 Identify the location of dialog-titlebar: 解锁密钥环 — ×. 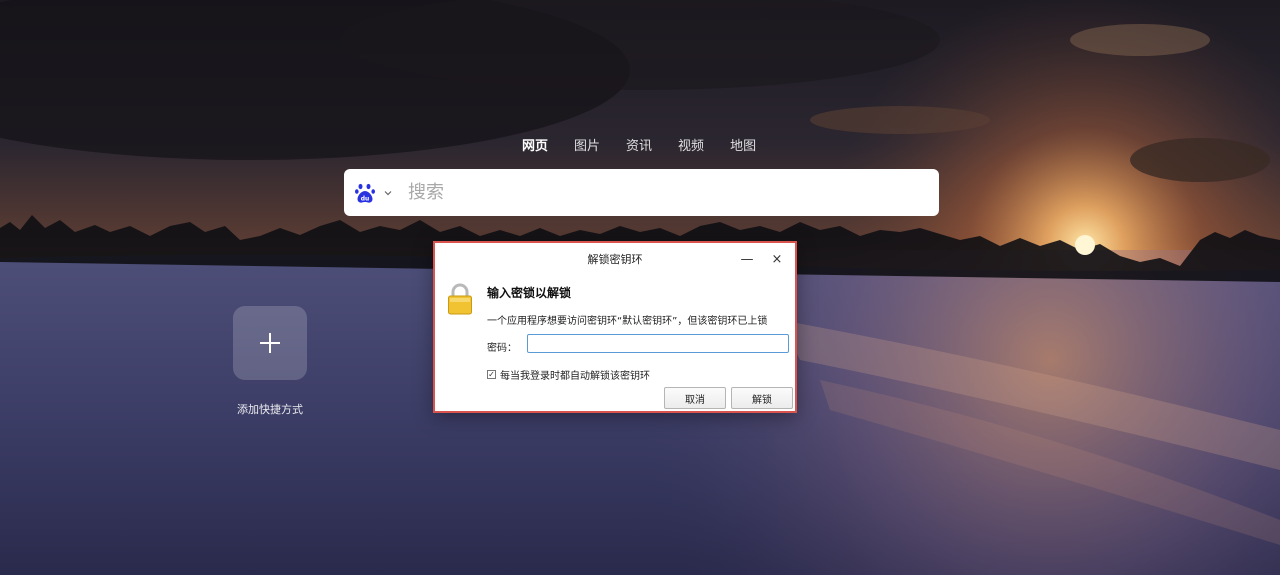
(615, 258).